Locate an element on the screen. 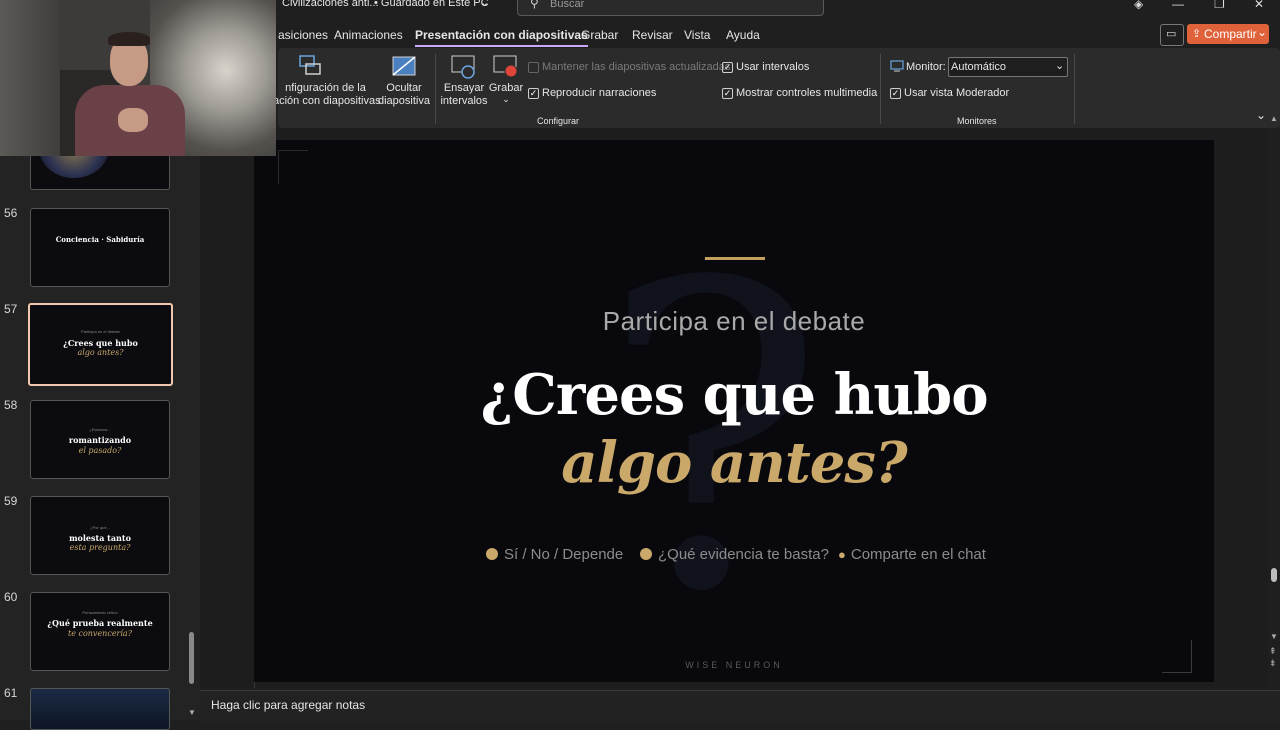 The image size is (1280, 730). webcam-overlay is located at coordinates (138, 78).